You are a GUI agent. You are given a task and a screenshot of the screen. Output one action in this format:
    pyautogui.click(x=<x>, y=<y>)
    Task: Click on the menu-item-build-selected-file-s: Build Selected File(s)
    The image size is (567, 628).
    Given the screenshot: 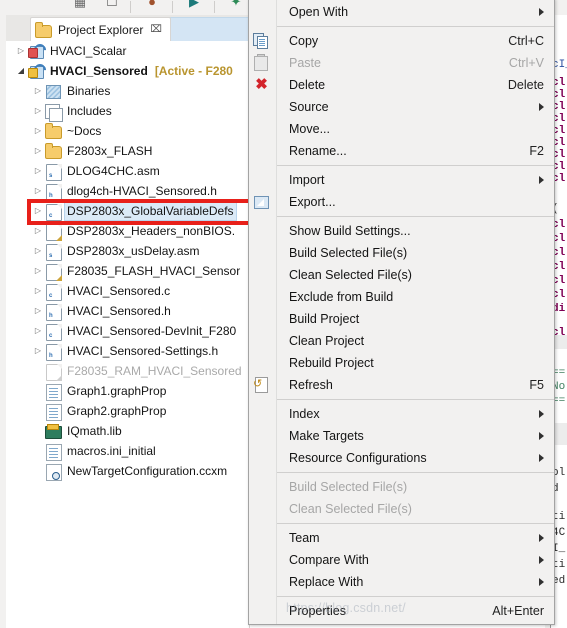 What is the action you would take?
    pyautogui.click(x=415, y=253)
    